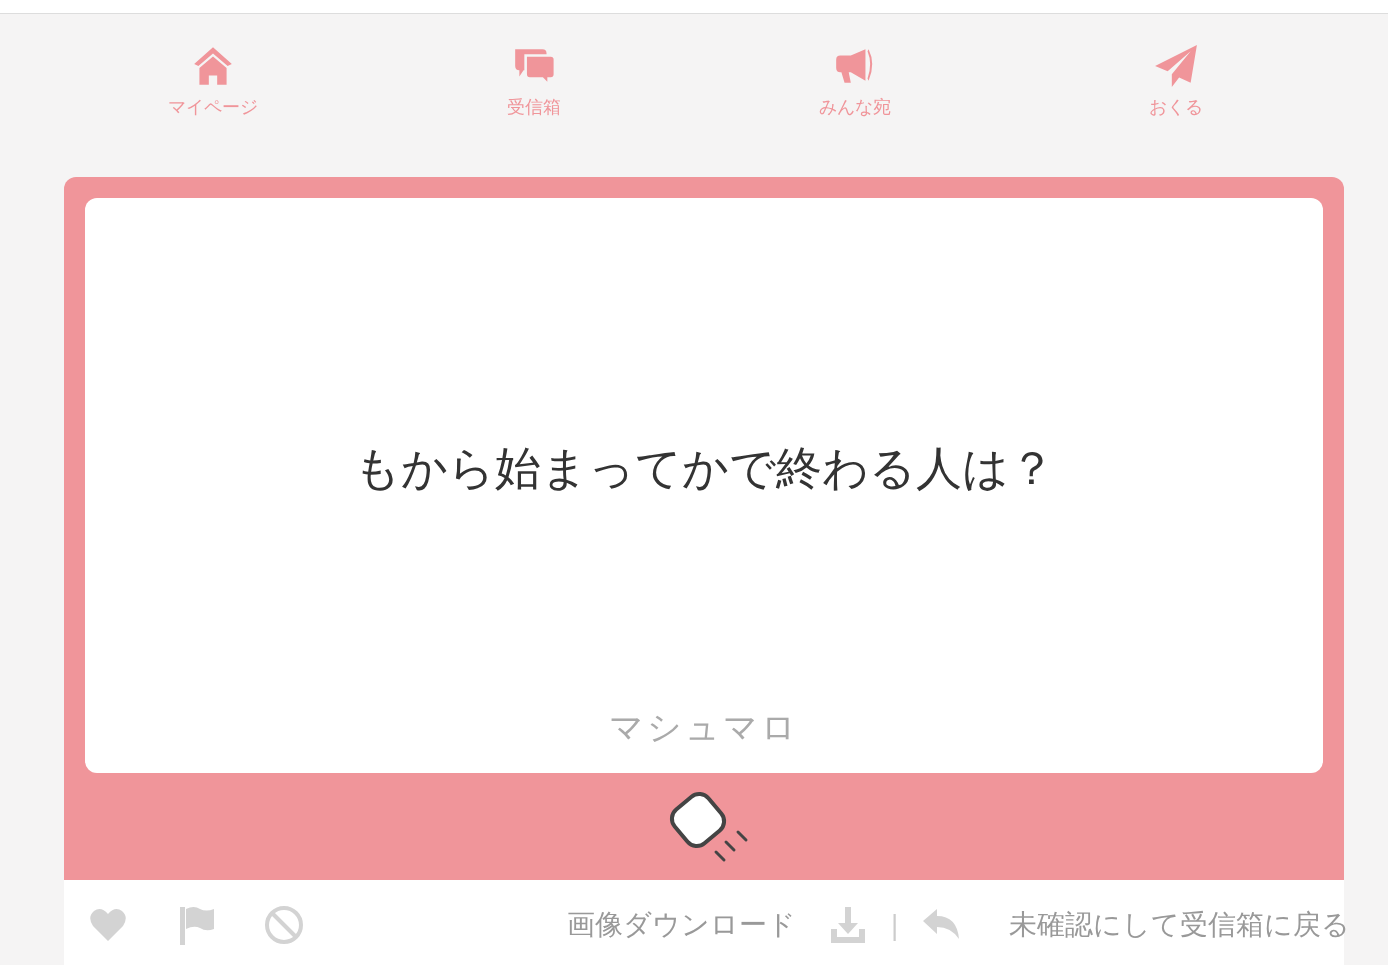 The height and width of the screenshot is (965, 1388). I want to click on question-text: もから始まってかで終わる人は？, so click(704, 468).